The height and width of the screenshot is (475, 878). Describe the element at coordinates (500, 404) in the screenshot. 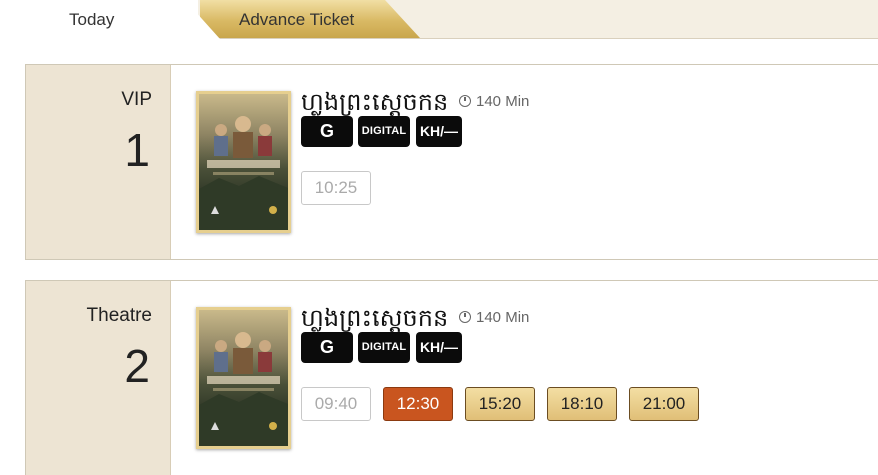

I see `showtime-button: 15:20` at that location.